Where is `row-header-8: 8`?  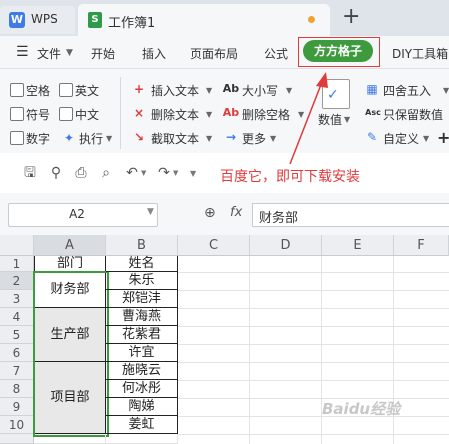
row-header-8: 8 is located at coordinates (17, 389).